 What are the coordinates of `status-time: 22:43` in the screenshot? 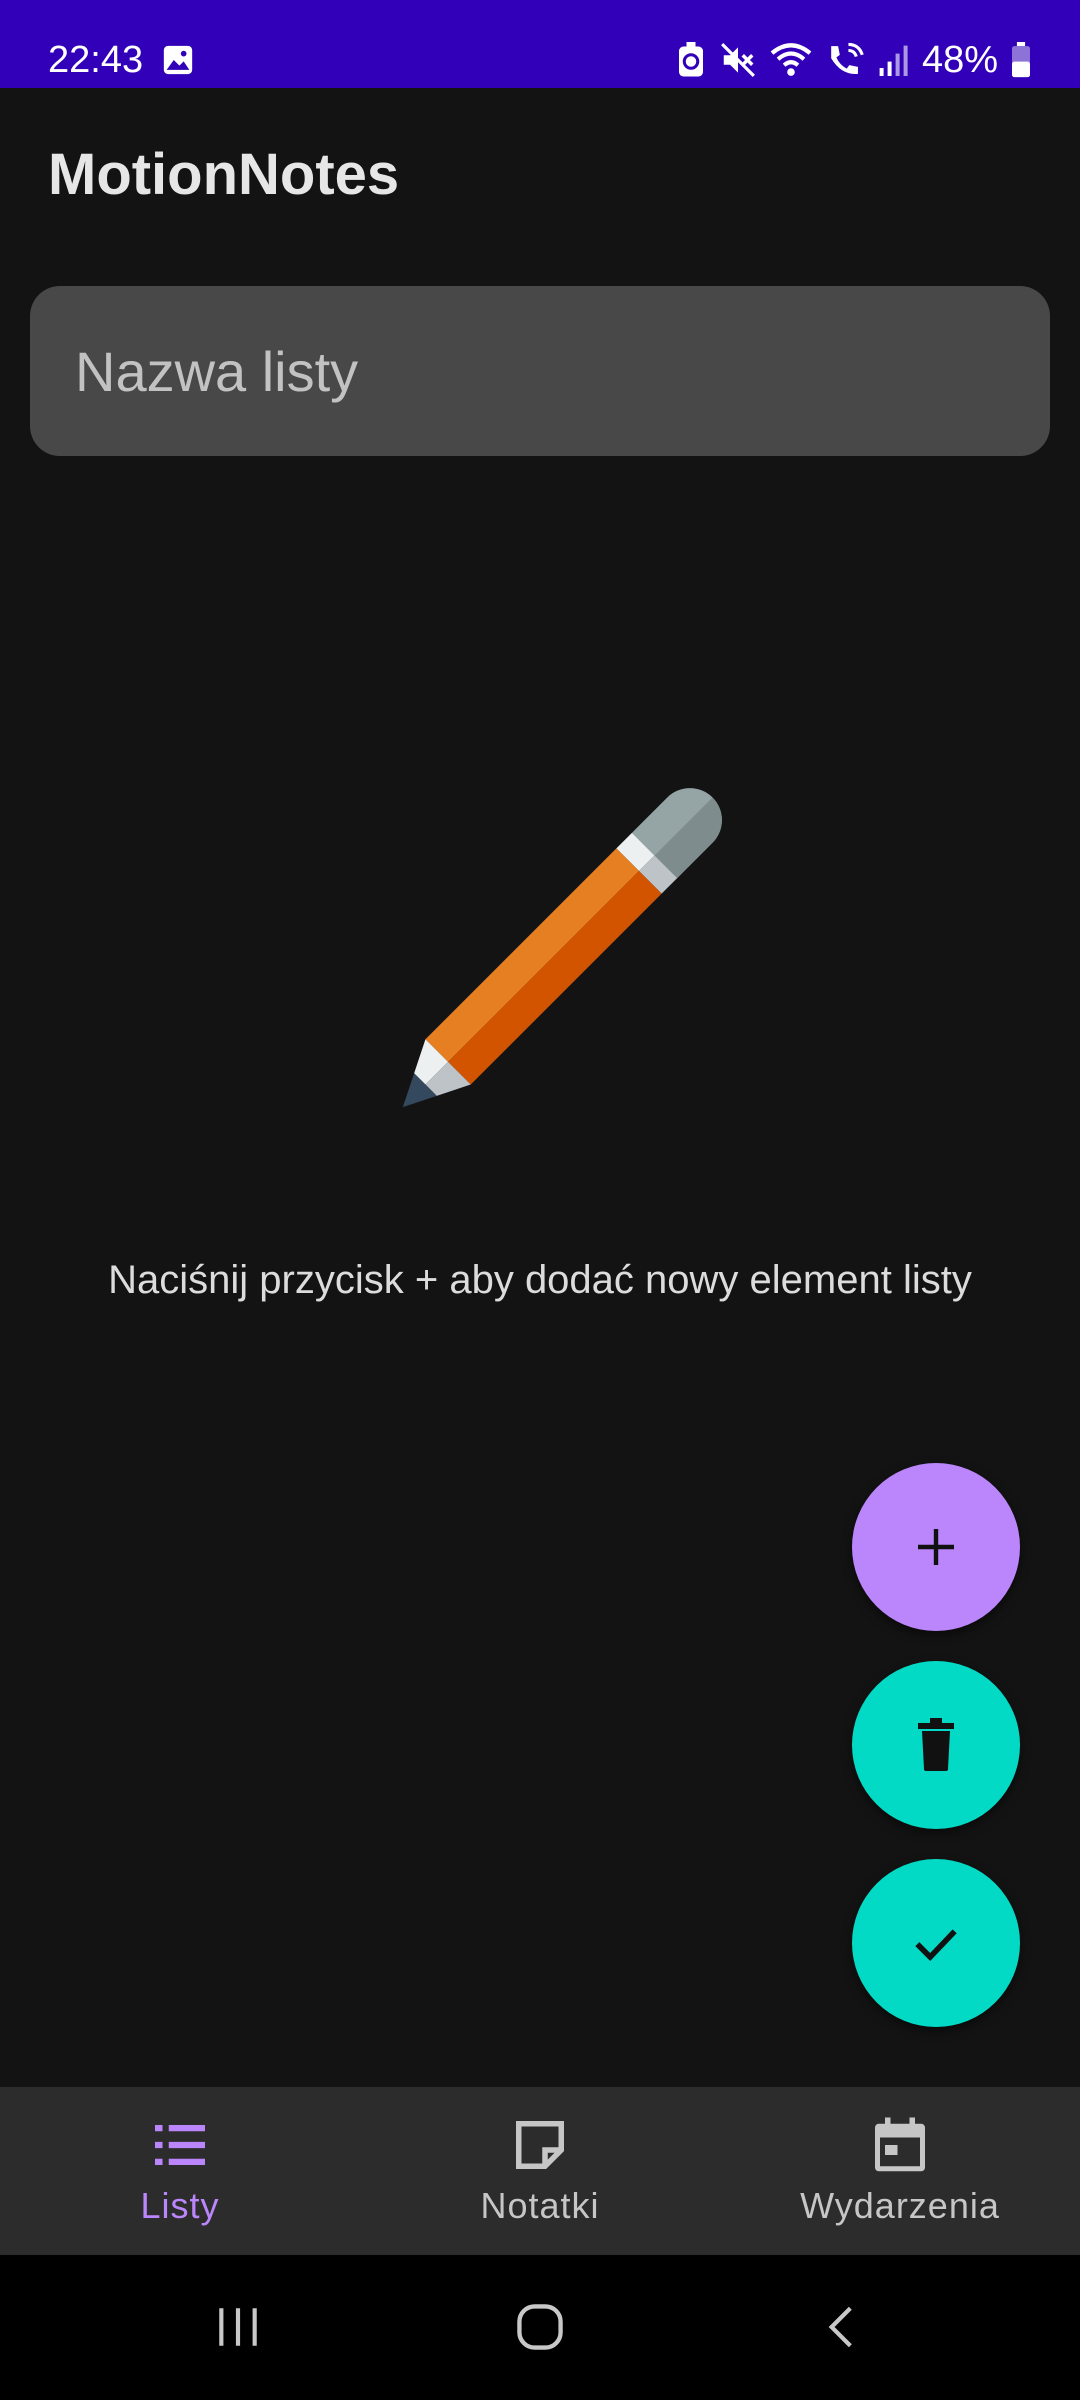 It's located at (96, 60).